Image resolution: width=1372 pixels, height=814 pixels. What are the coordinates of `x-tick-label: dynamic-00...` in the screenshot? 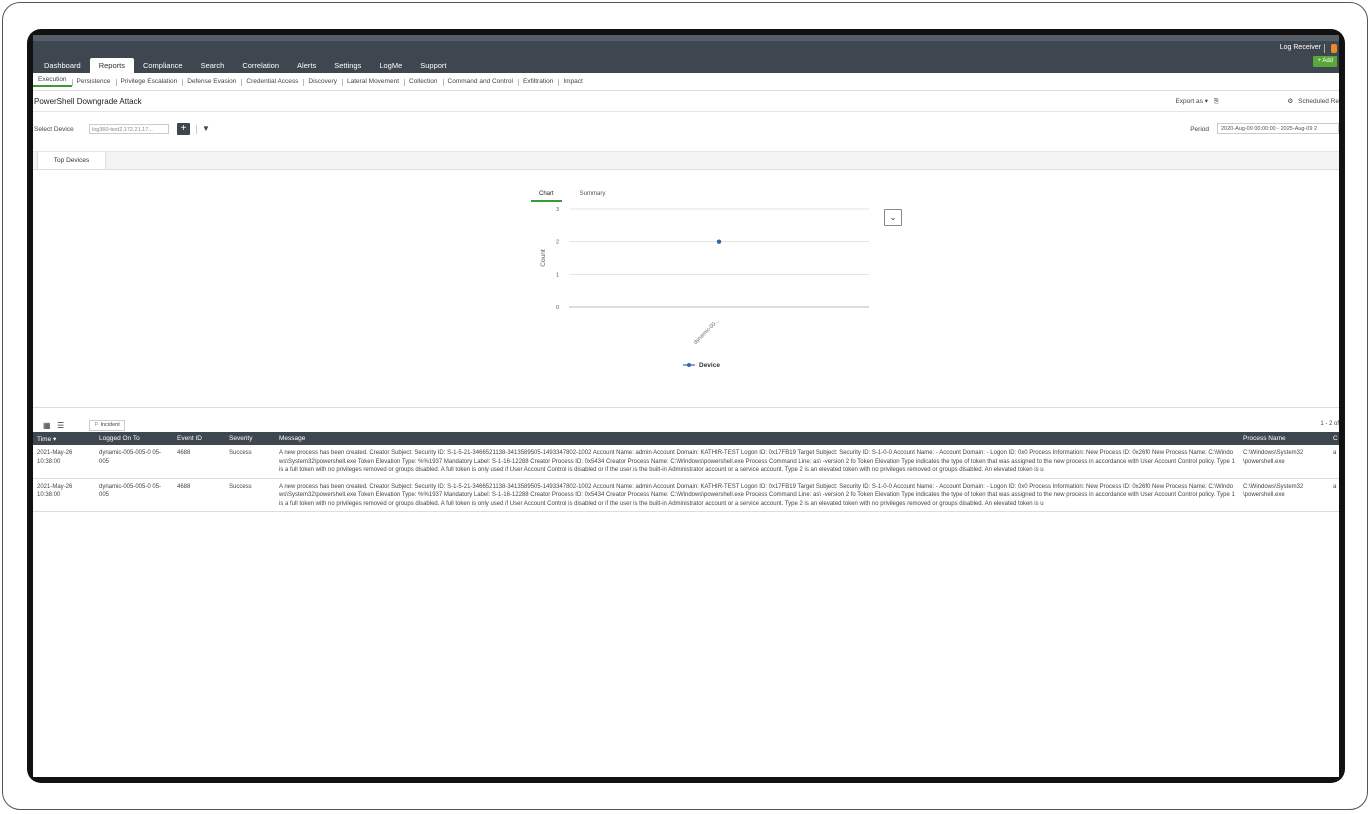 It's located at (707, 332).